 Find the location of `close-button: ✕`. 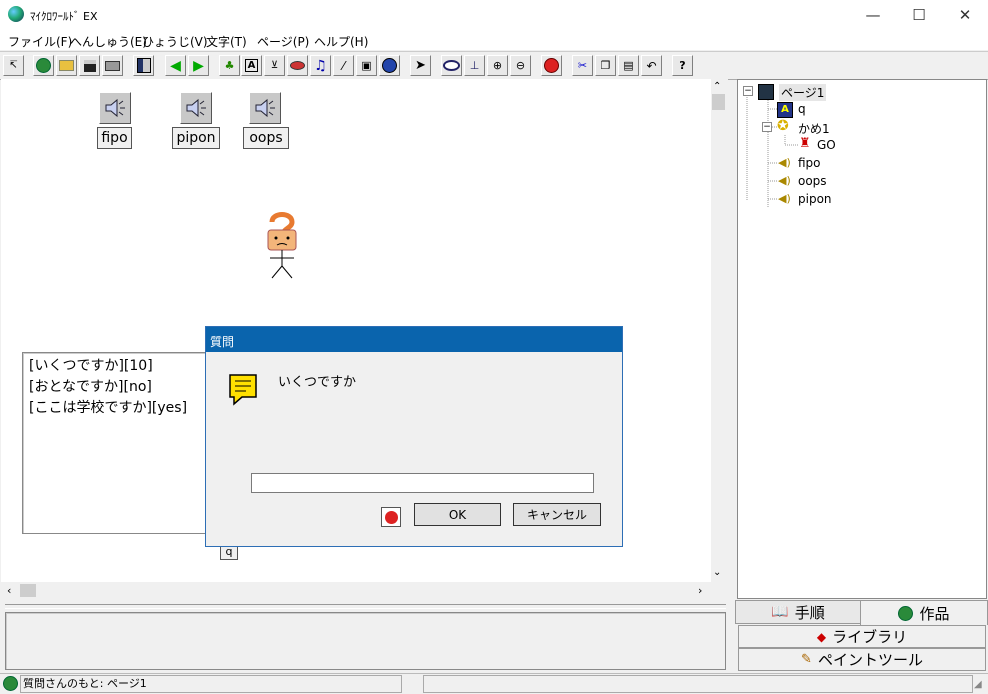

close-button: ✕ is located at coordinates (965, 15).